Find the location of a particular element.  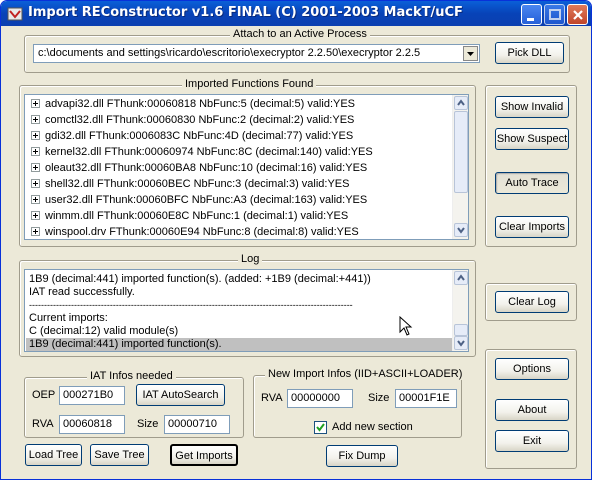

imports-group-label: Imported Functions Found is located at coordinates (249, 84).